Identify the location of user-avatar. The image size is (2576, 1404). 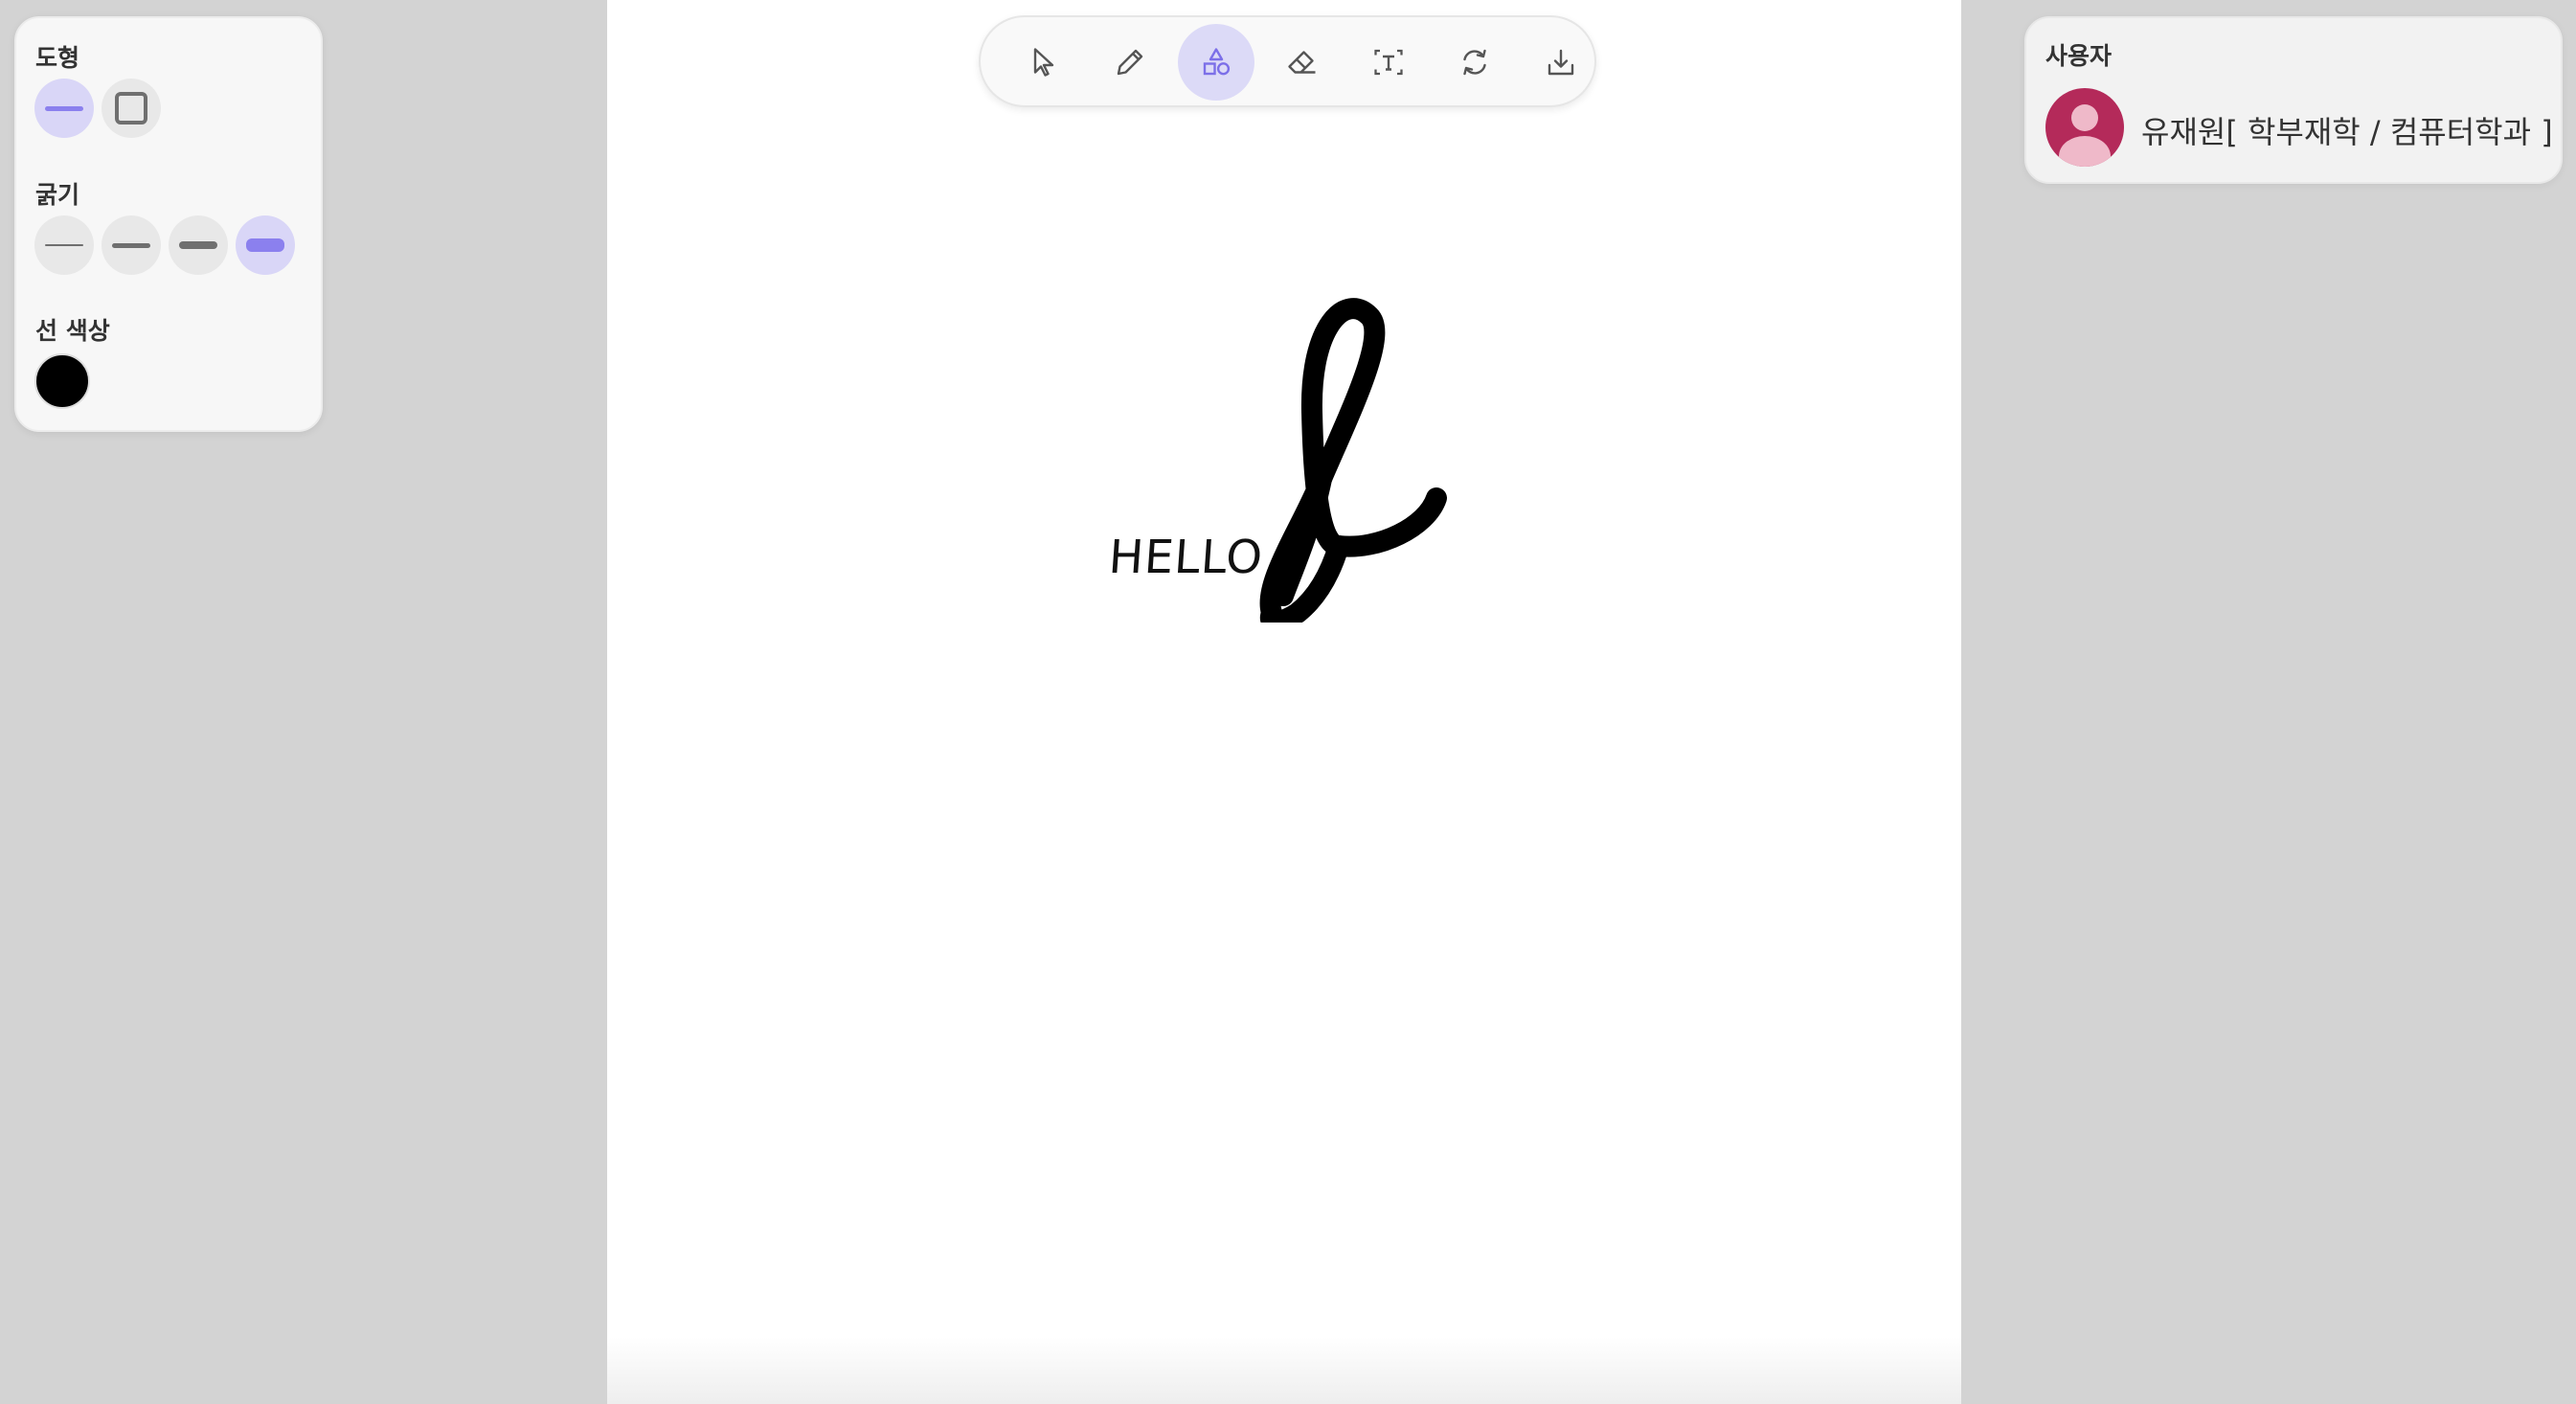
(2084, 127).